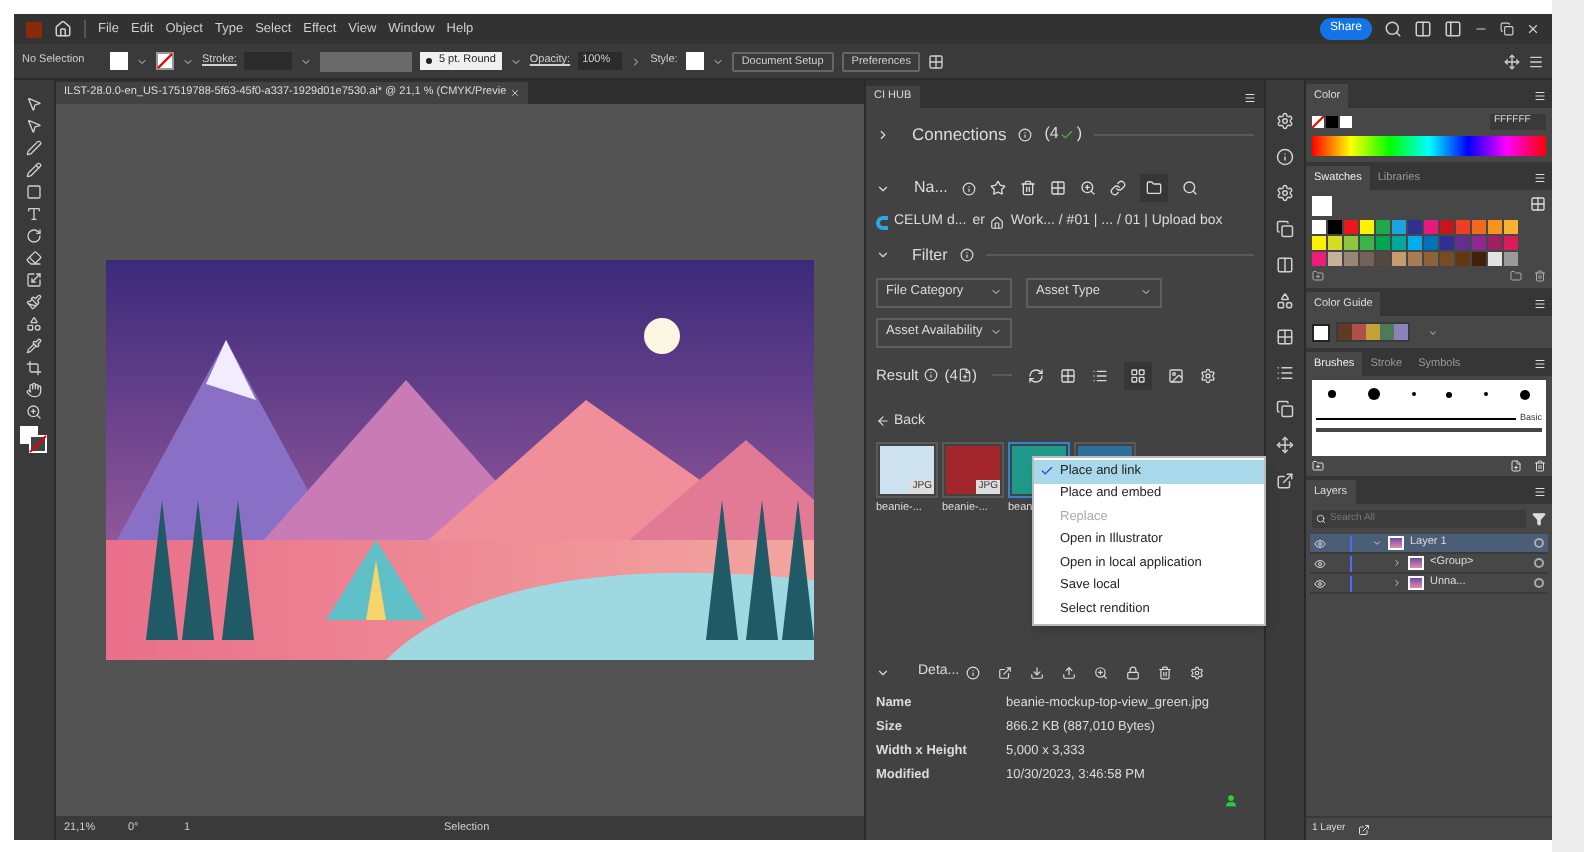  Describe the element at coordinates (959, 134) in the screenshot. I see `section-title: Connections` at that location.